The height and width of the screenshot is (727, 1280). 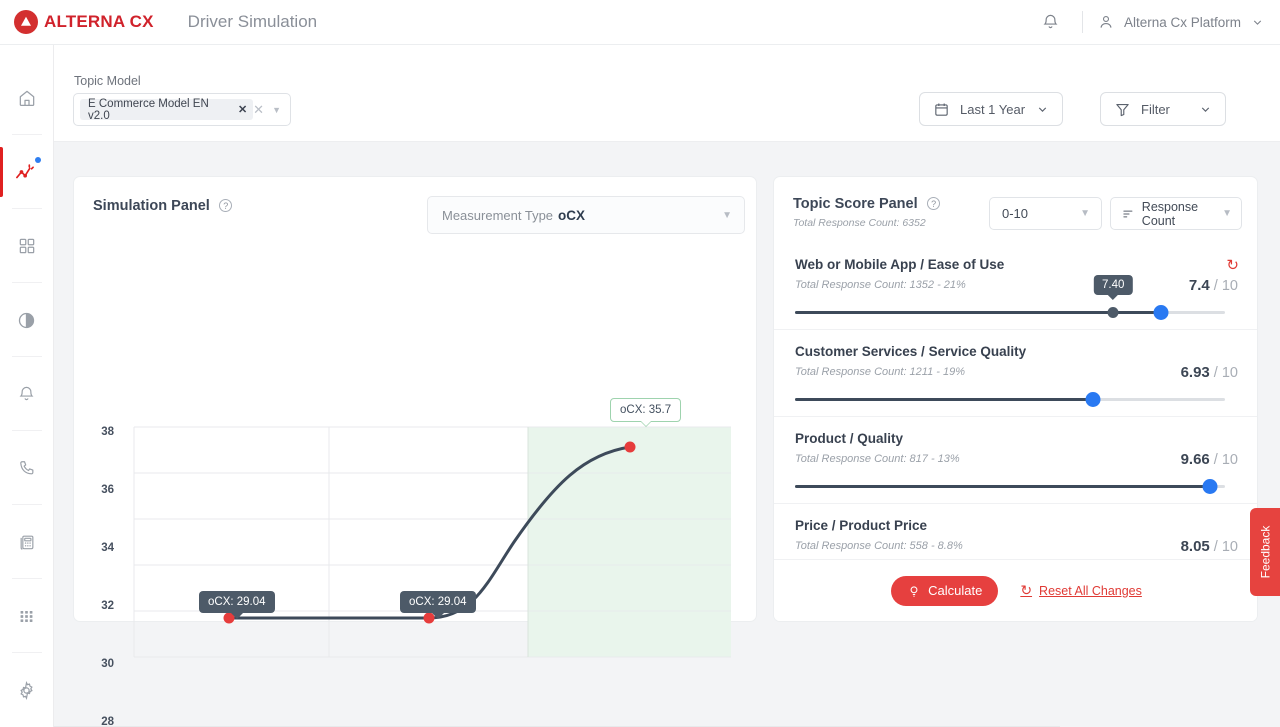 I want to click on sidebar-item-apps, so click(x=27, y=616).